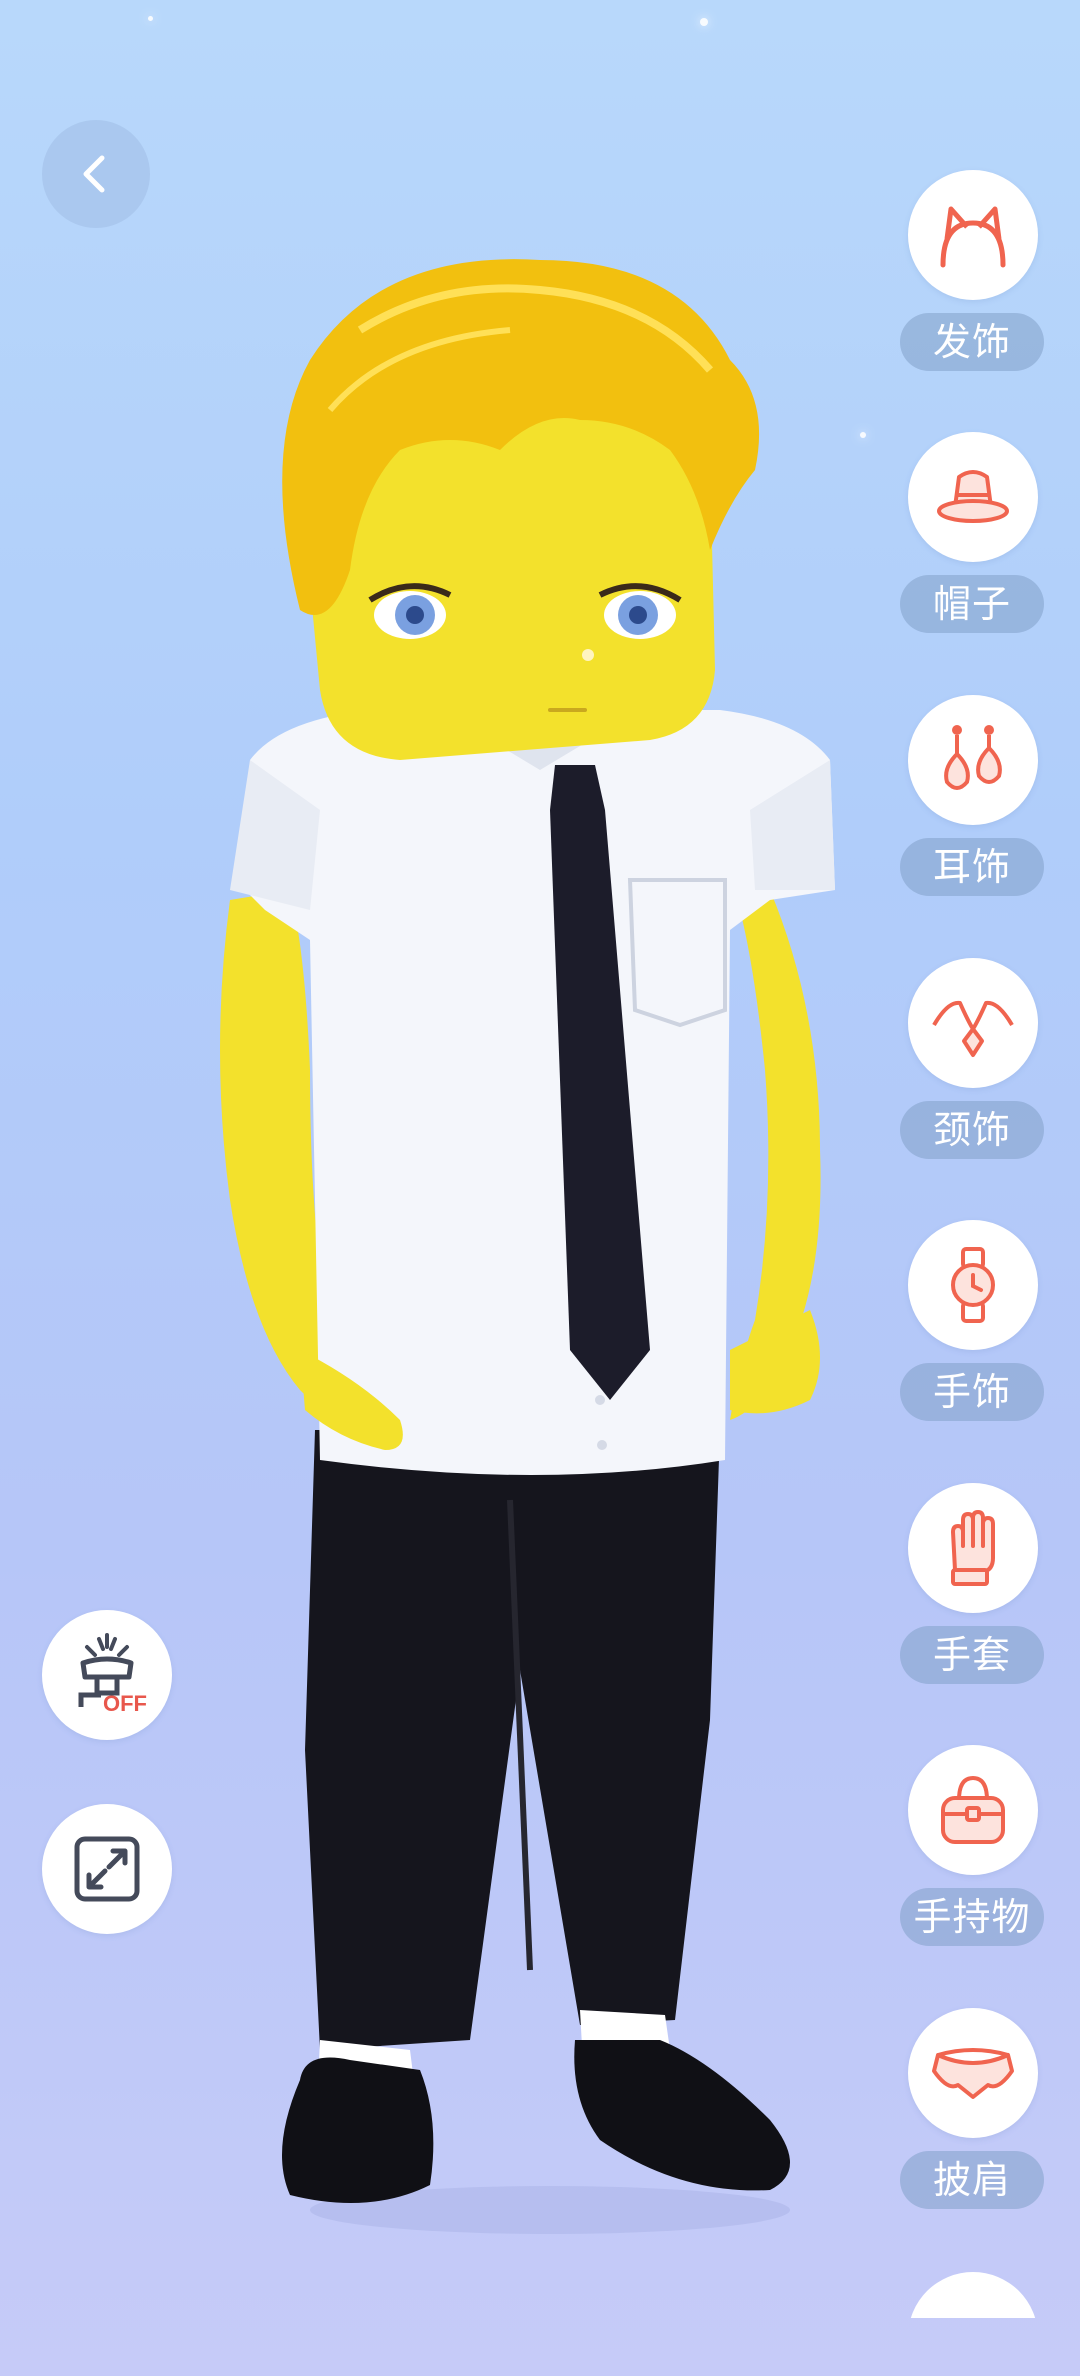 The width and height of the screenshot is (1080, 2376). What do you see at coordinates (972, 1655) in the screenshot?
I see `category-label: 手套` at bounding box center [972, 1655].